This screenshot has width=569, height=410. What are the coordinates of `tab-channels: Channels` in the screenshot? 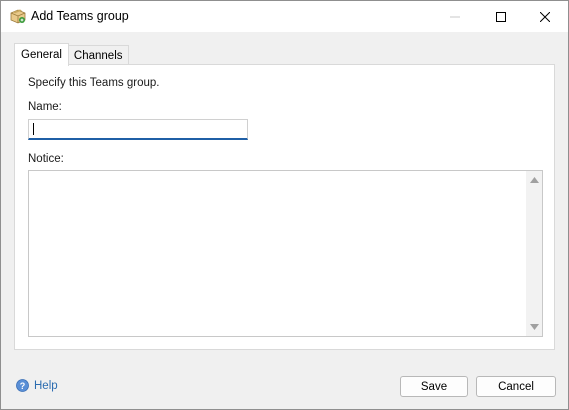 It's located at (98, 55).